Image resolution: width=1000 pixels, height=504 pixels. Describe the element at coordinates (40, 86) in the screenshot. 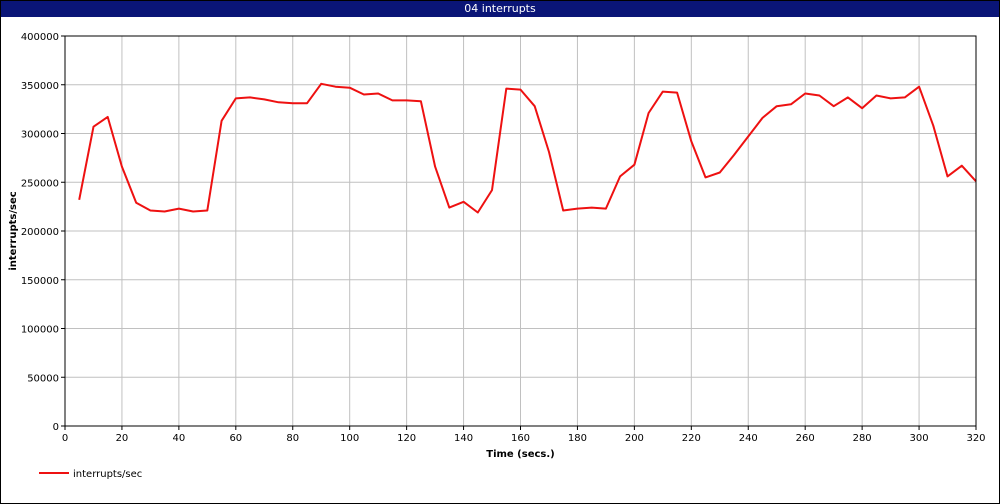

I see `y-tick-label: 350000` at that location.